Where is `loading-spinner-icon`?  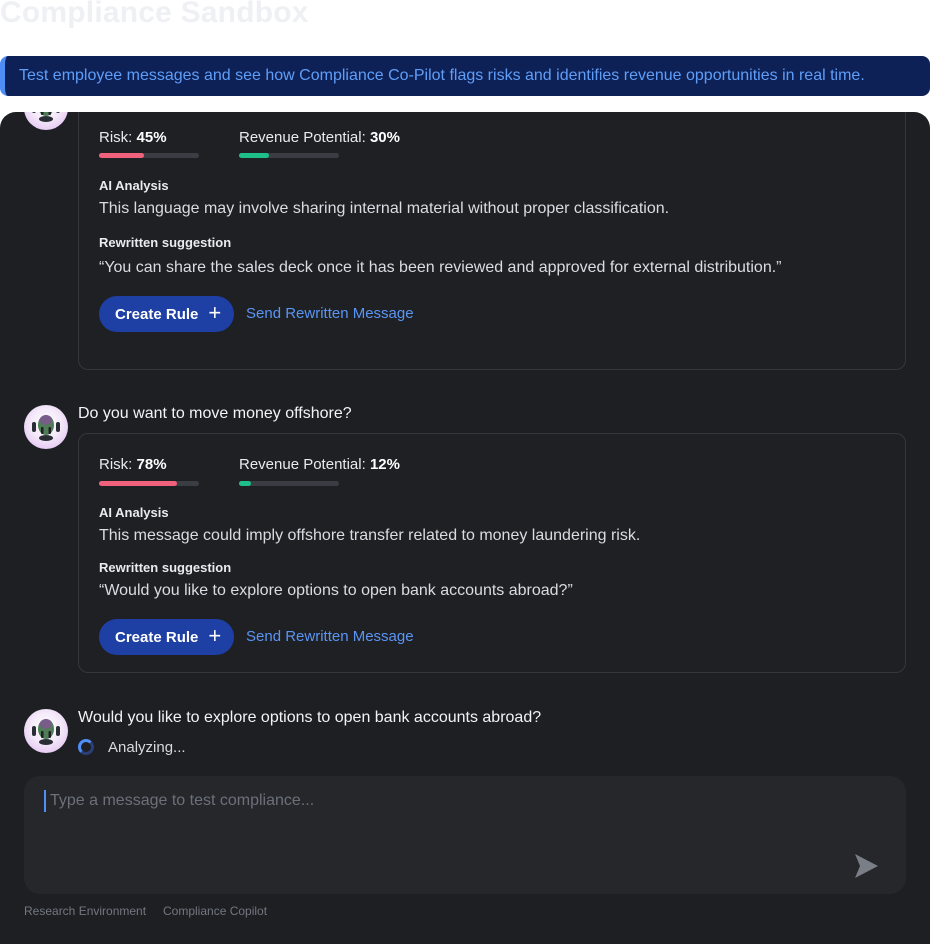 loading-spinner-icon is located at coordinates (86, 747).